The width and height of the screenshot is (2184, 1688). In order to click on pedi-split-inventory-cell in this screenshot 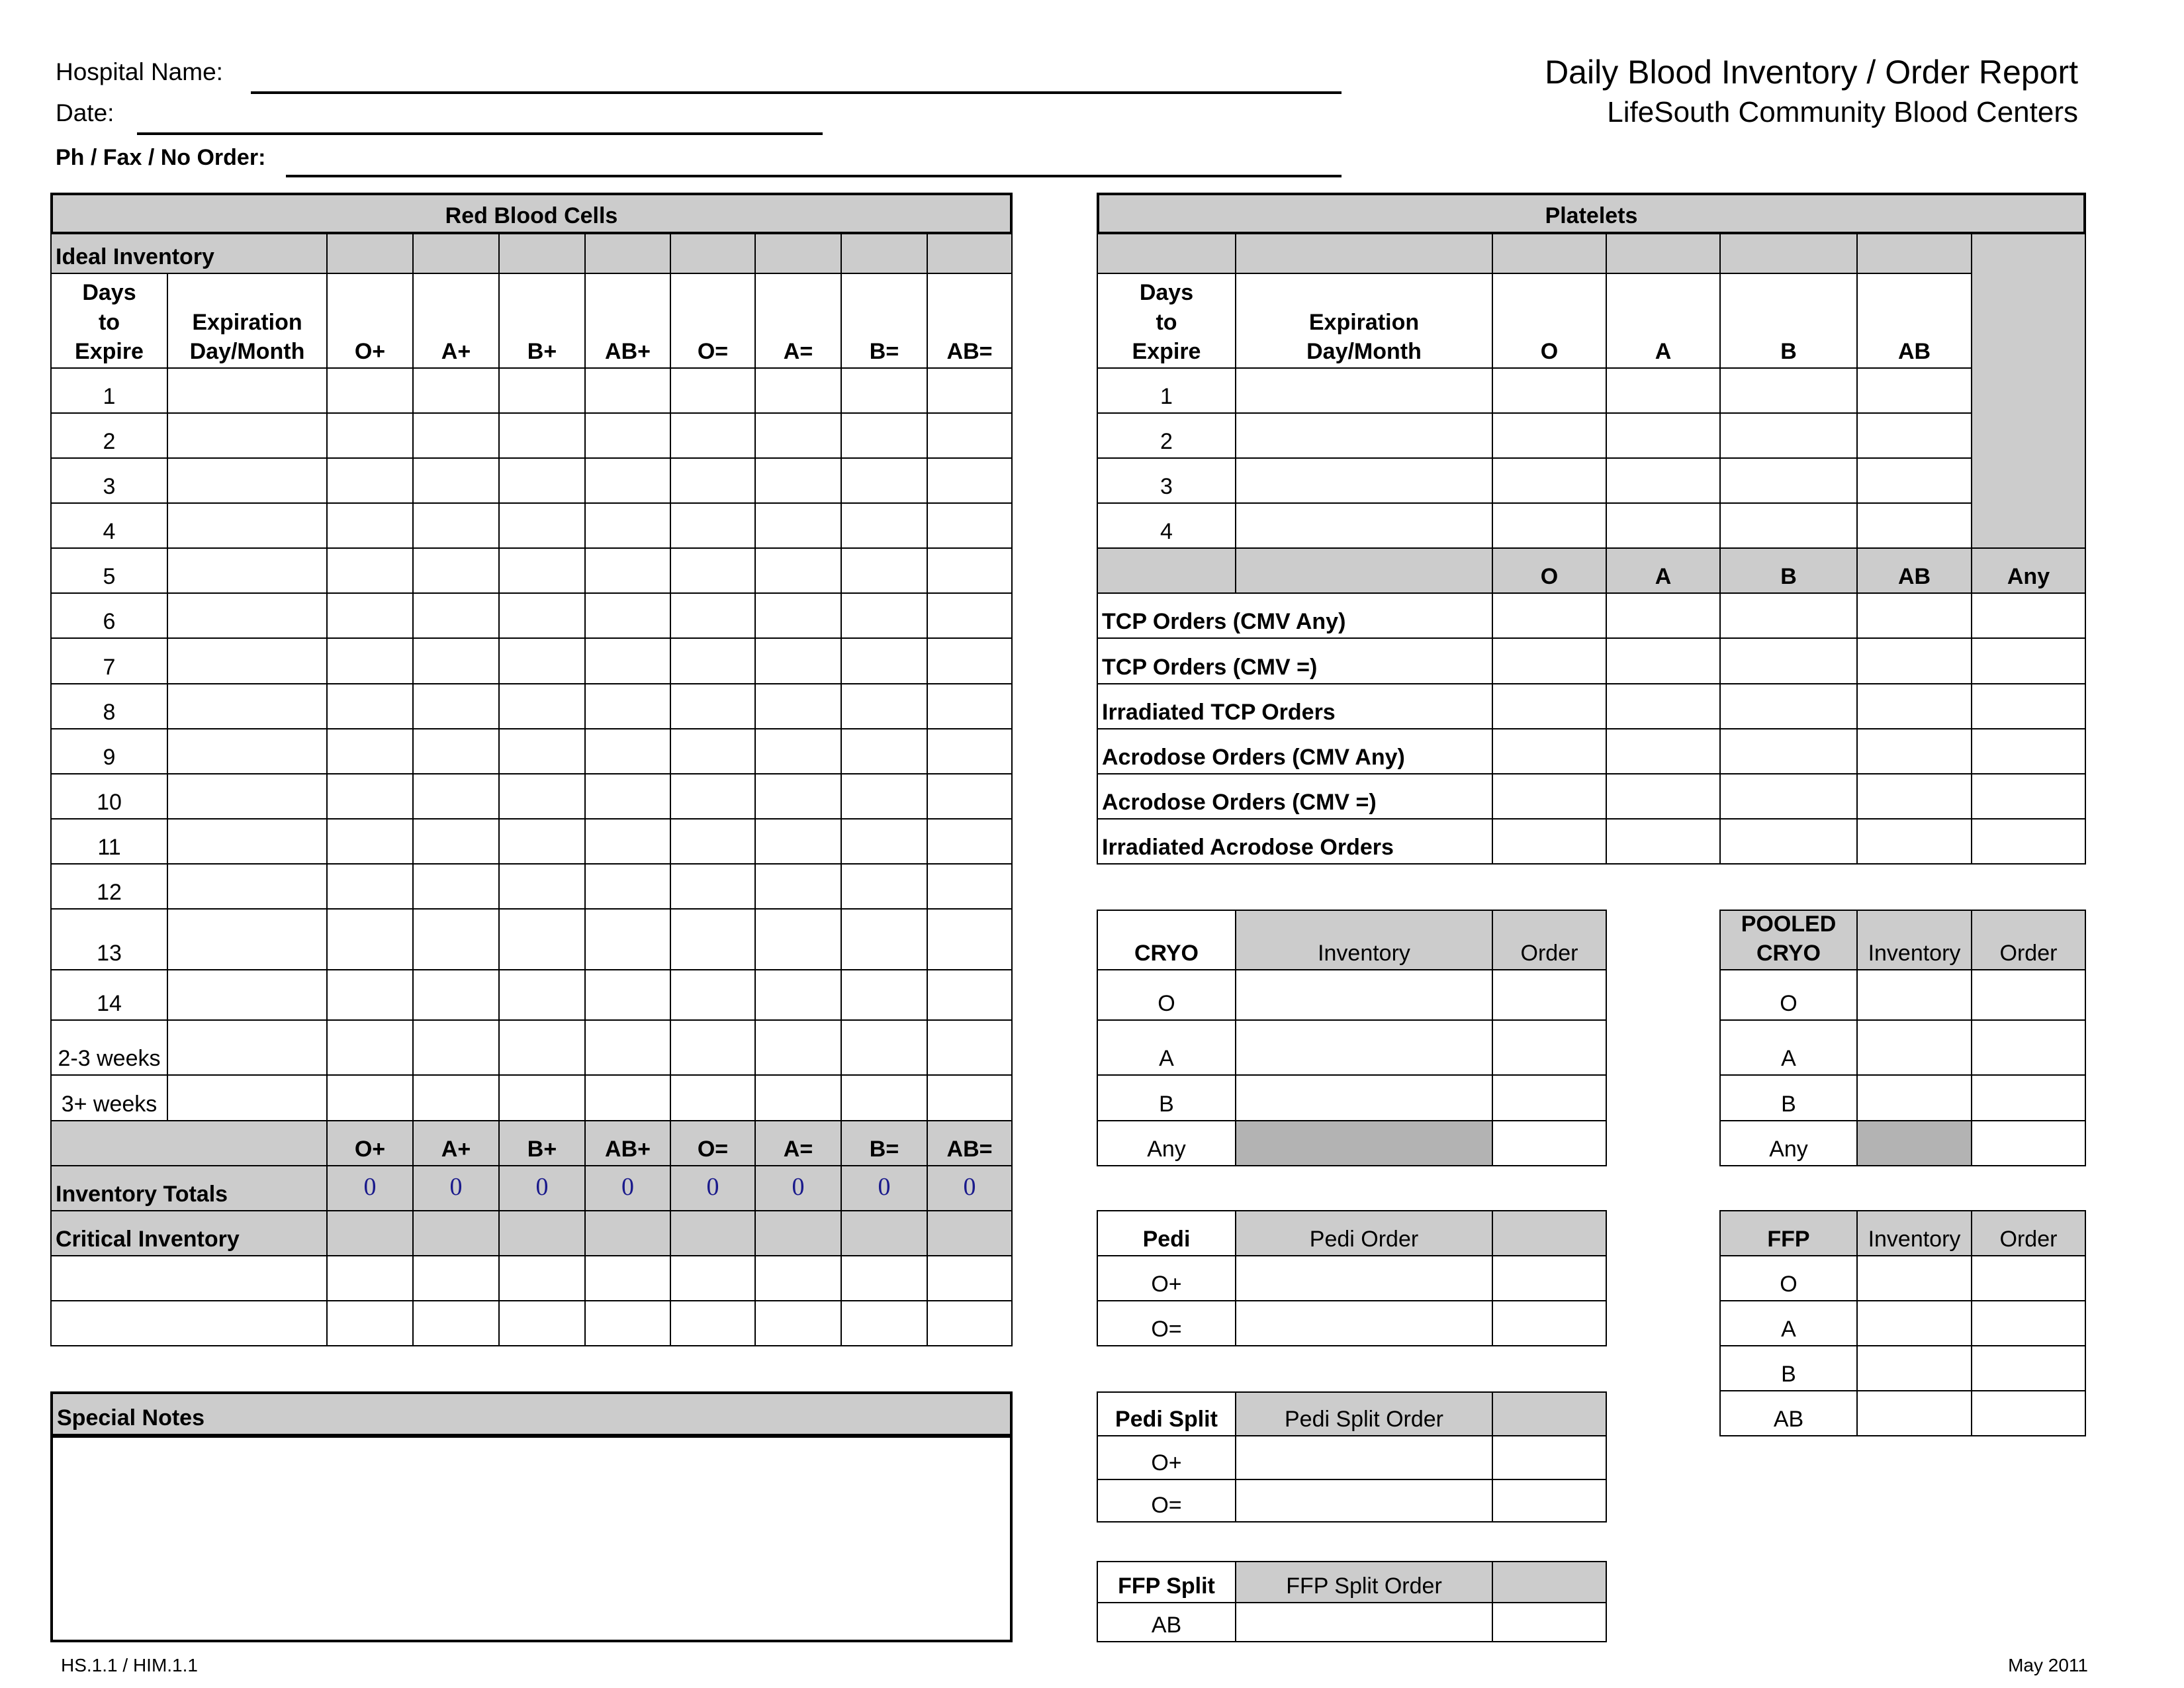, I will do `click(1364, 1457)`.